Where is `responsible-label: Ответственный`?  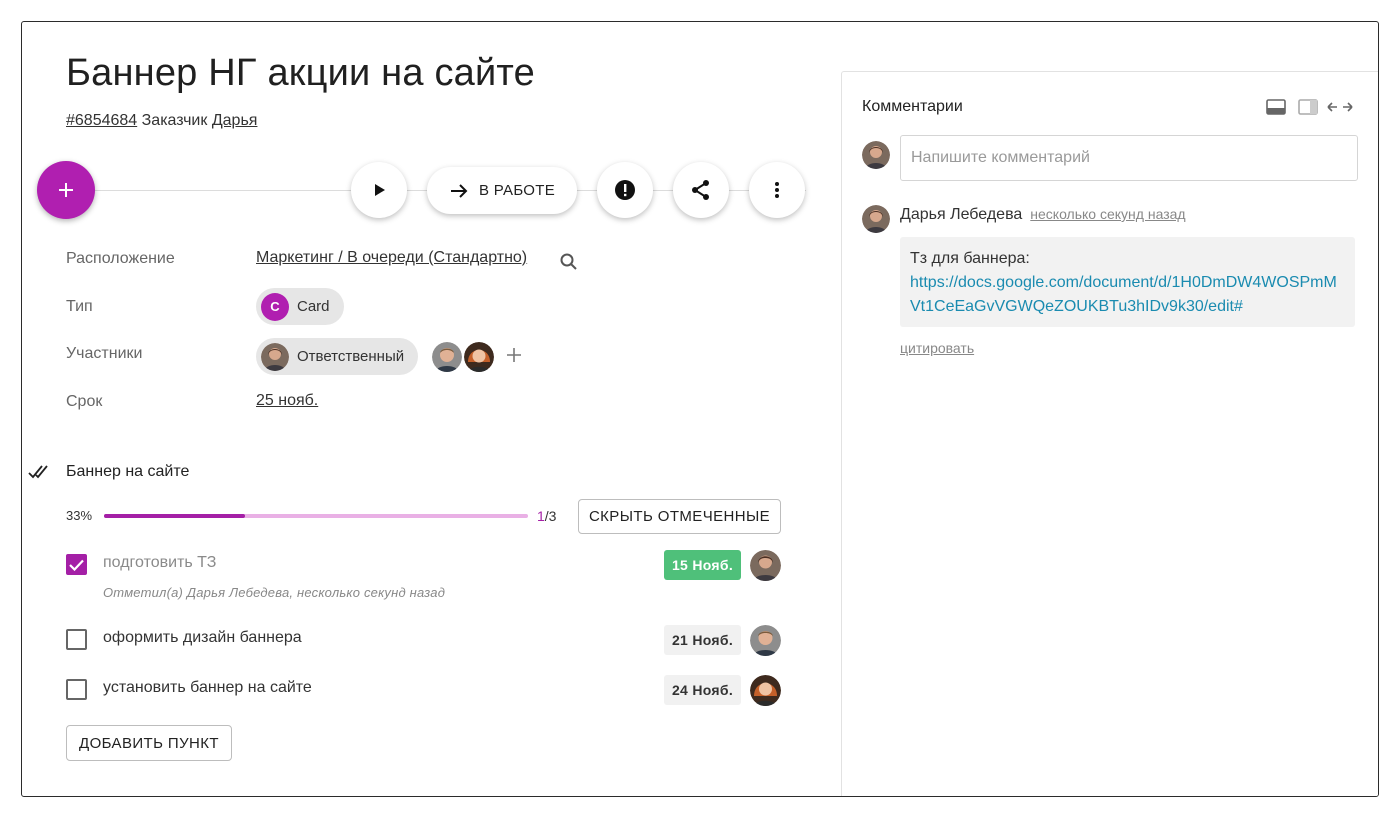 responsible-label: Ответственный is located at coordinates (351, 356).